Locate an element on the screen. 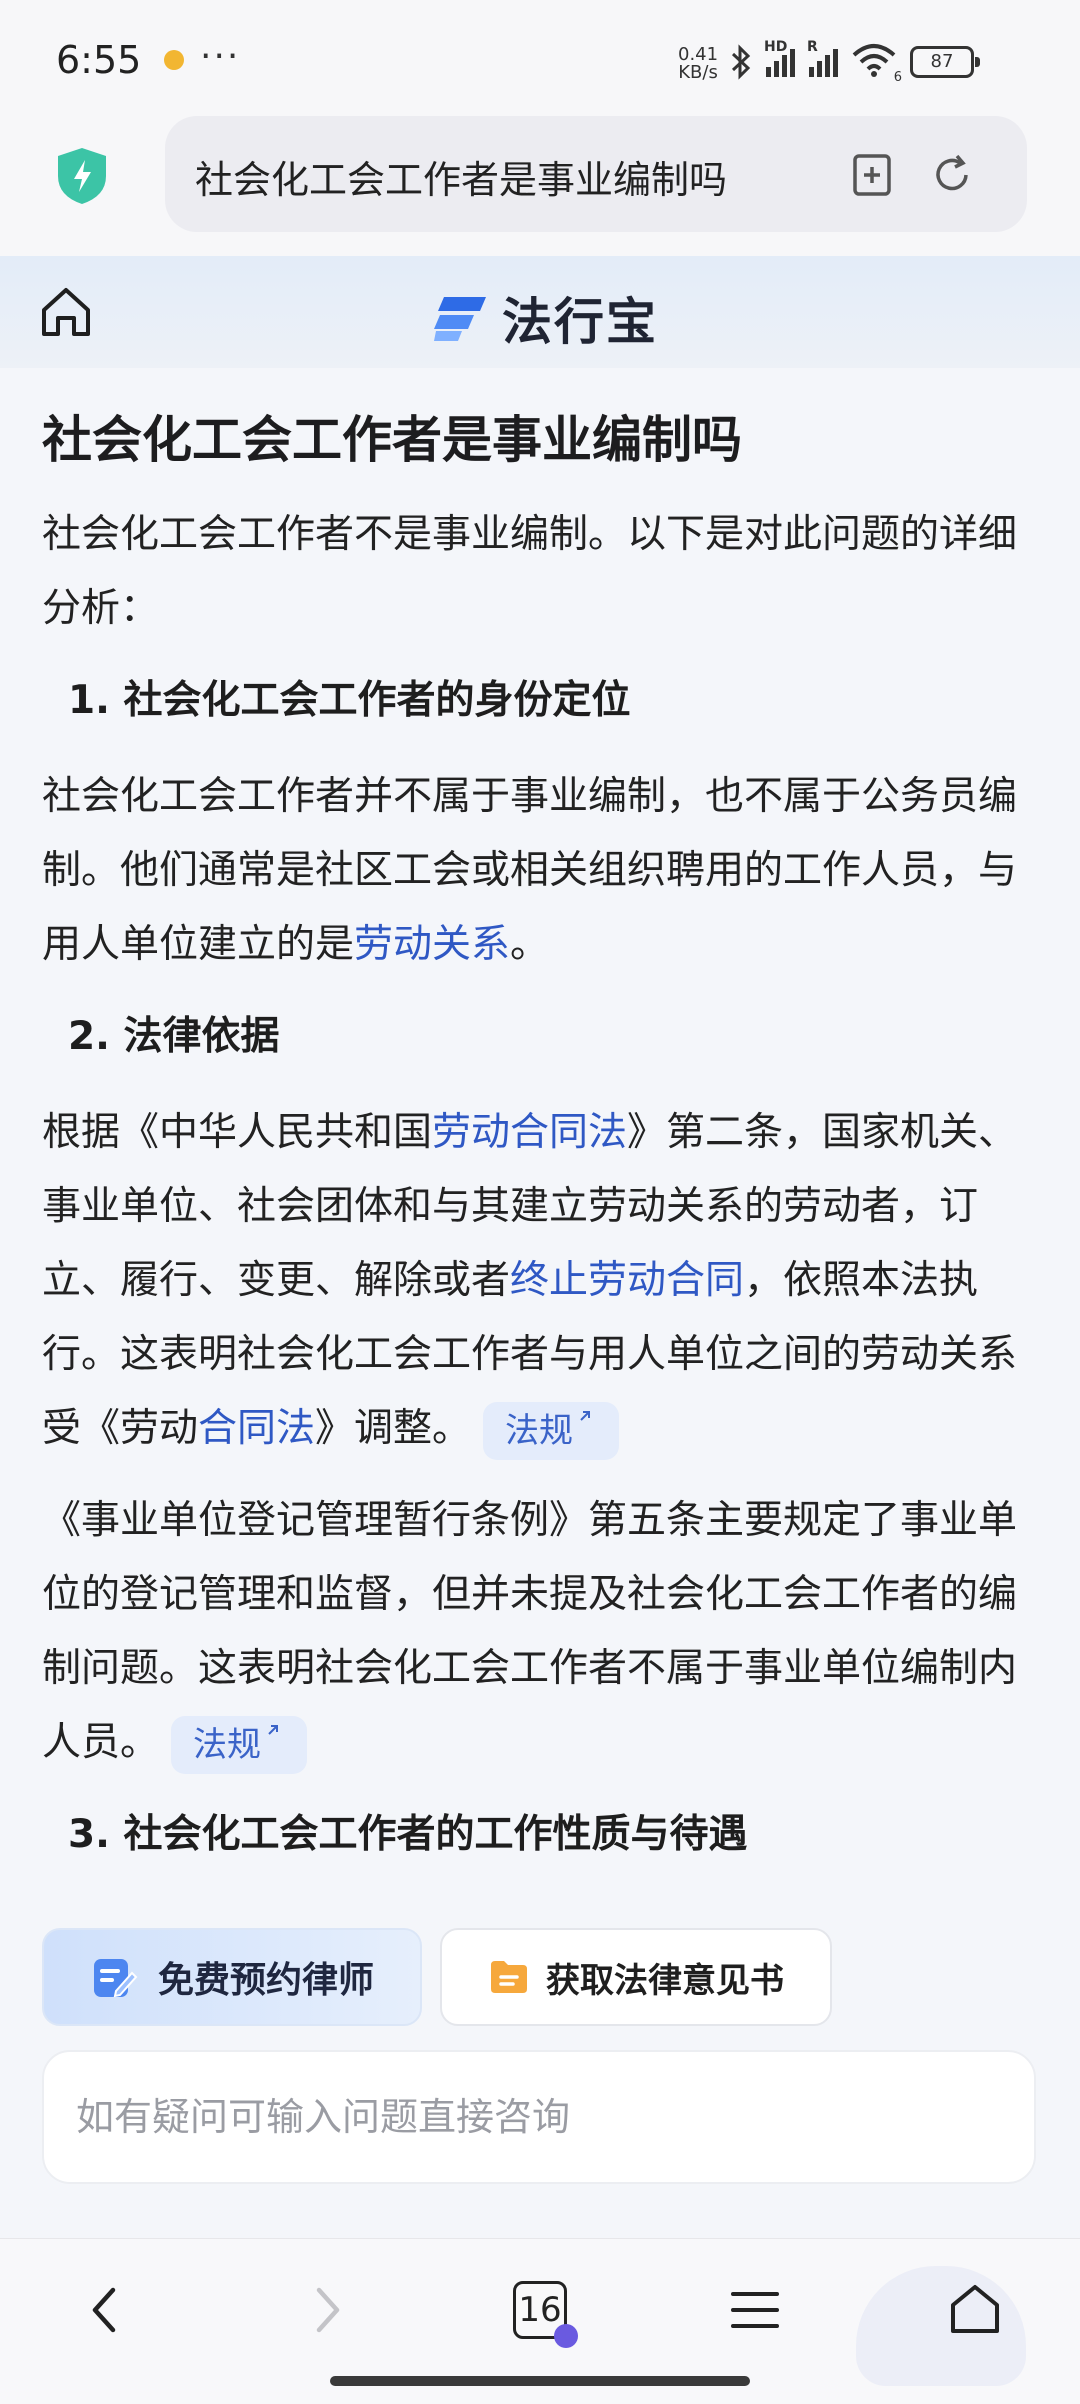 This screenshot has width=1080, height=2404. security-shield-icon is located at coordinates (82, 176).